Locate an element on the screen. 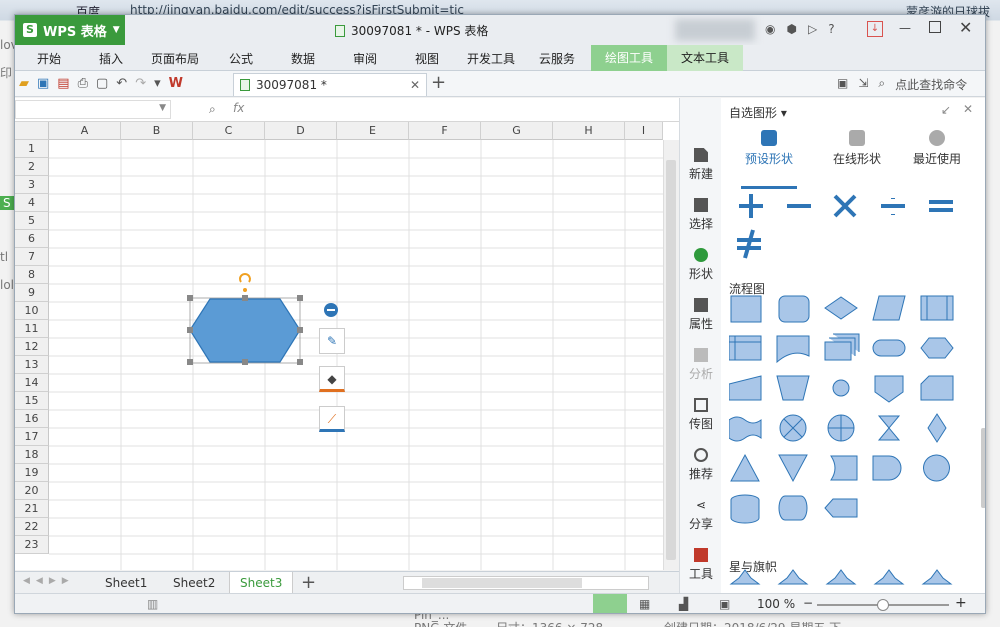 Image resolution: width=1000 pixels, height=627 pixels. normal-view-icon is located at coordinates (610, 603).